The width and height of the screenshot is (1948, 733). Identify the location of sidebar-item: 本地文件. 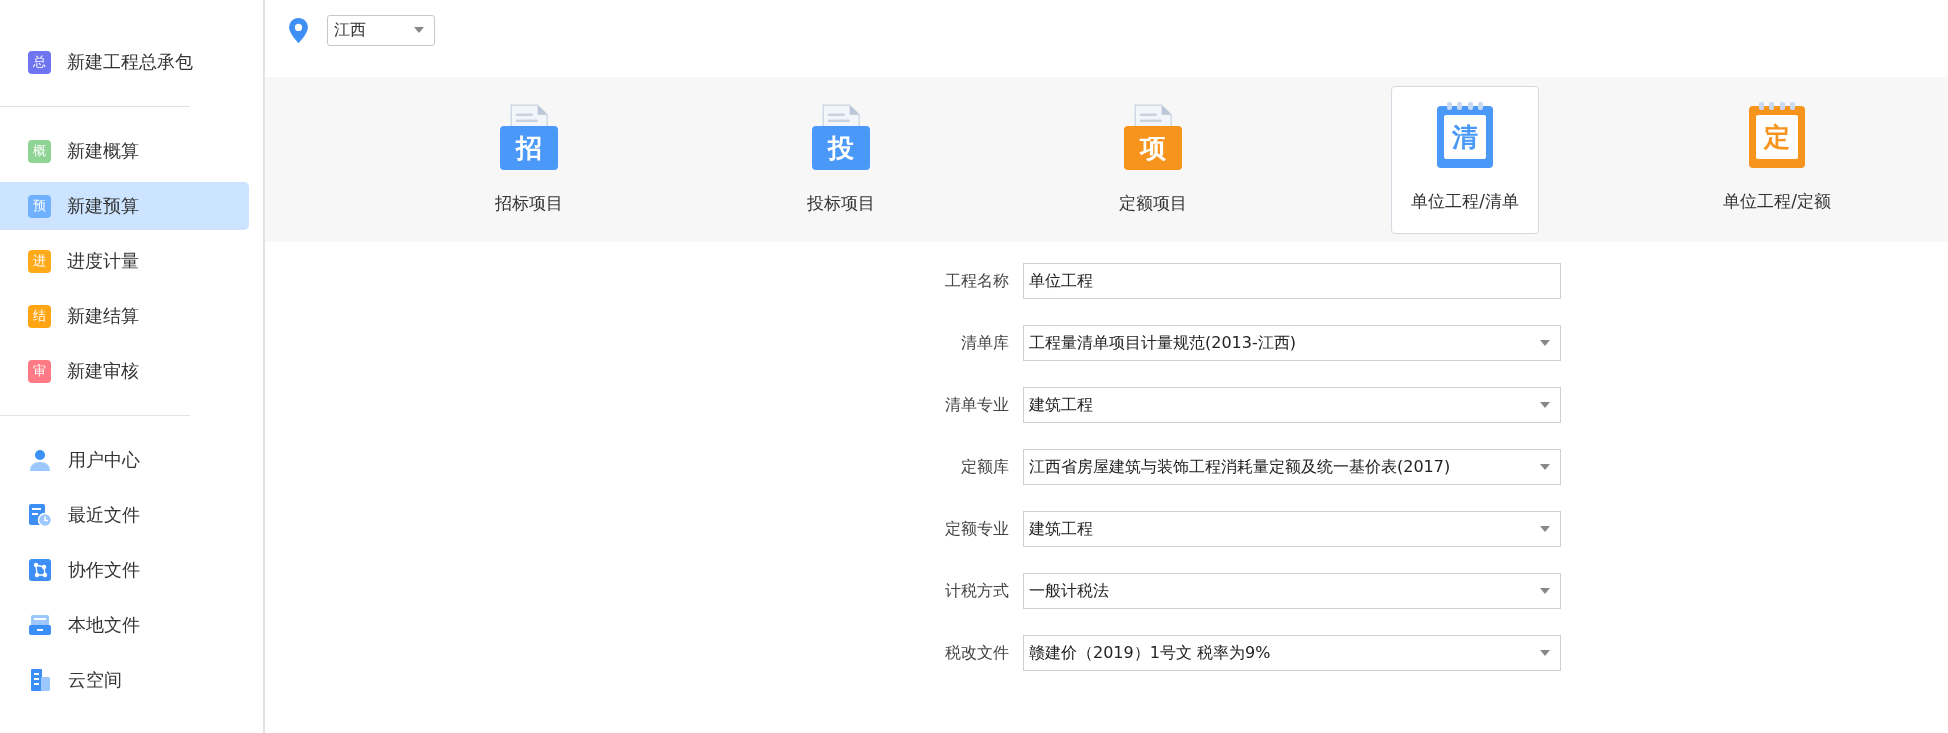
(124, 625).